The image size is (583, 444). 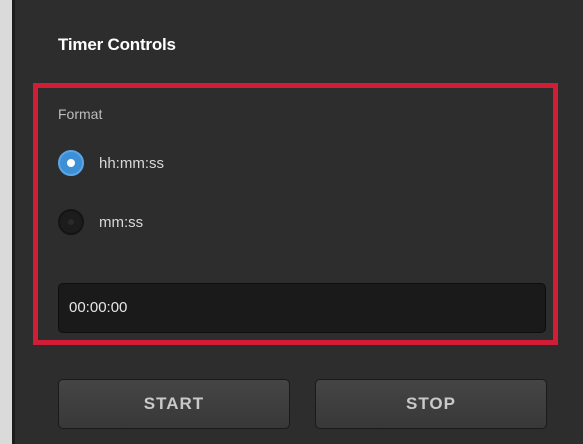 What do you see at coordinates (431, 404) in the screenshot?
I see `stop-button: STOP` at bounding box center [431, 404].